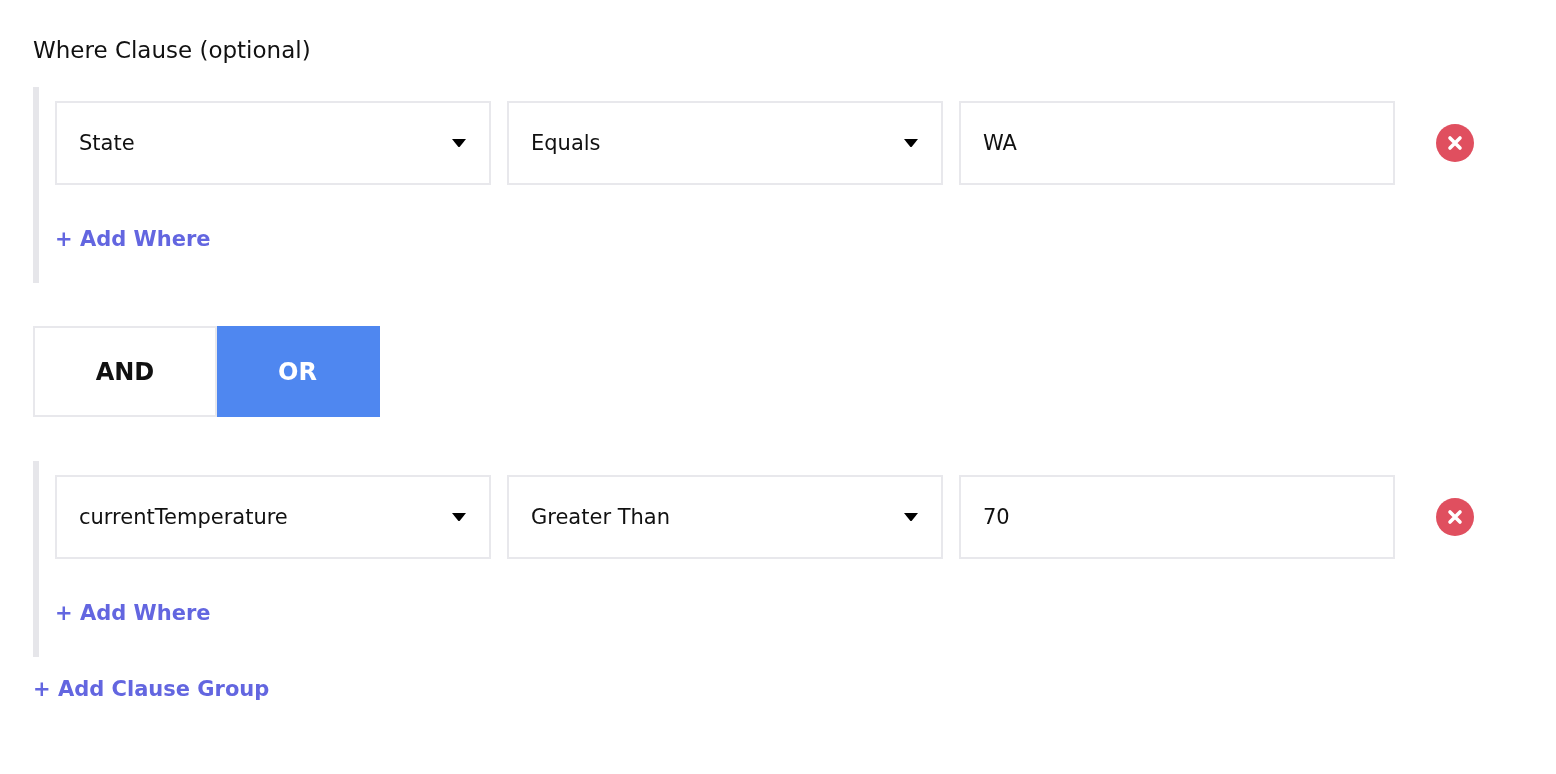  Describe the element at coordinates (273, 517) in the screenshot. I see `field-dropdown: currentTemperature` at that location.